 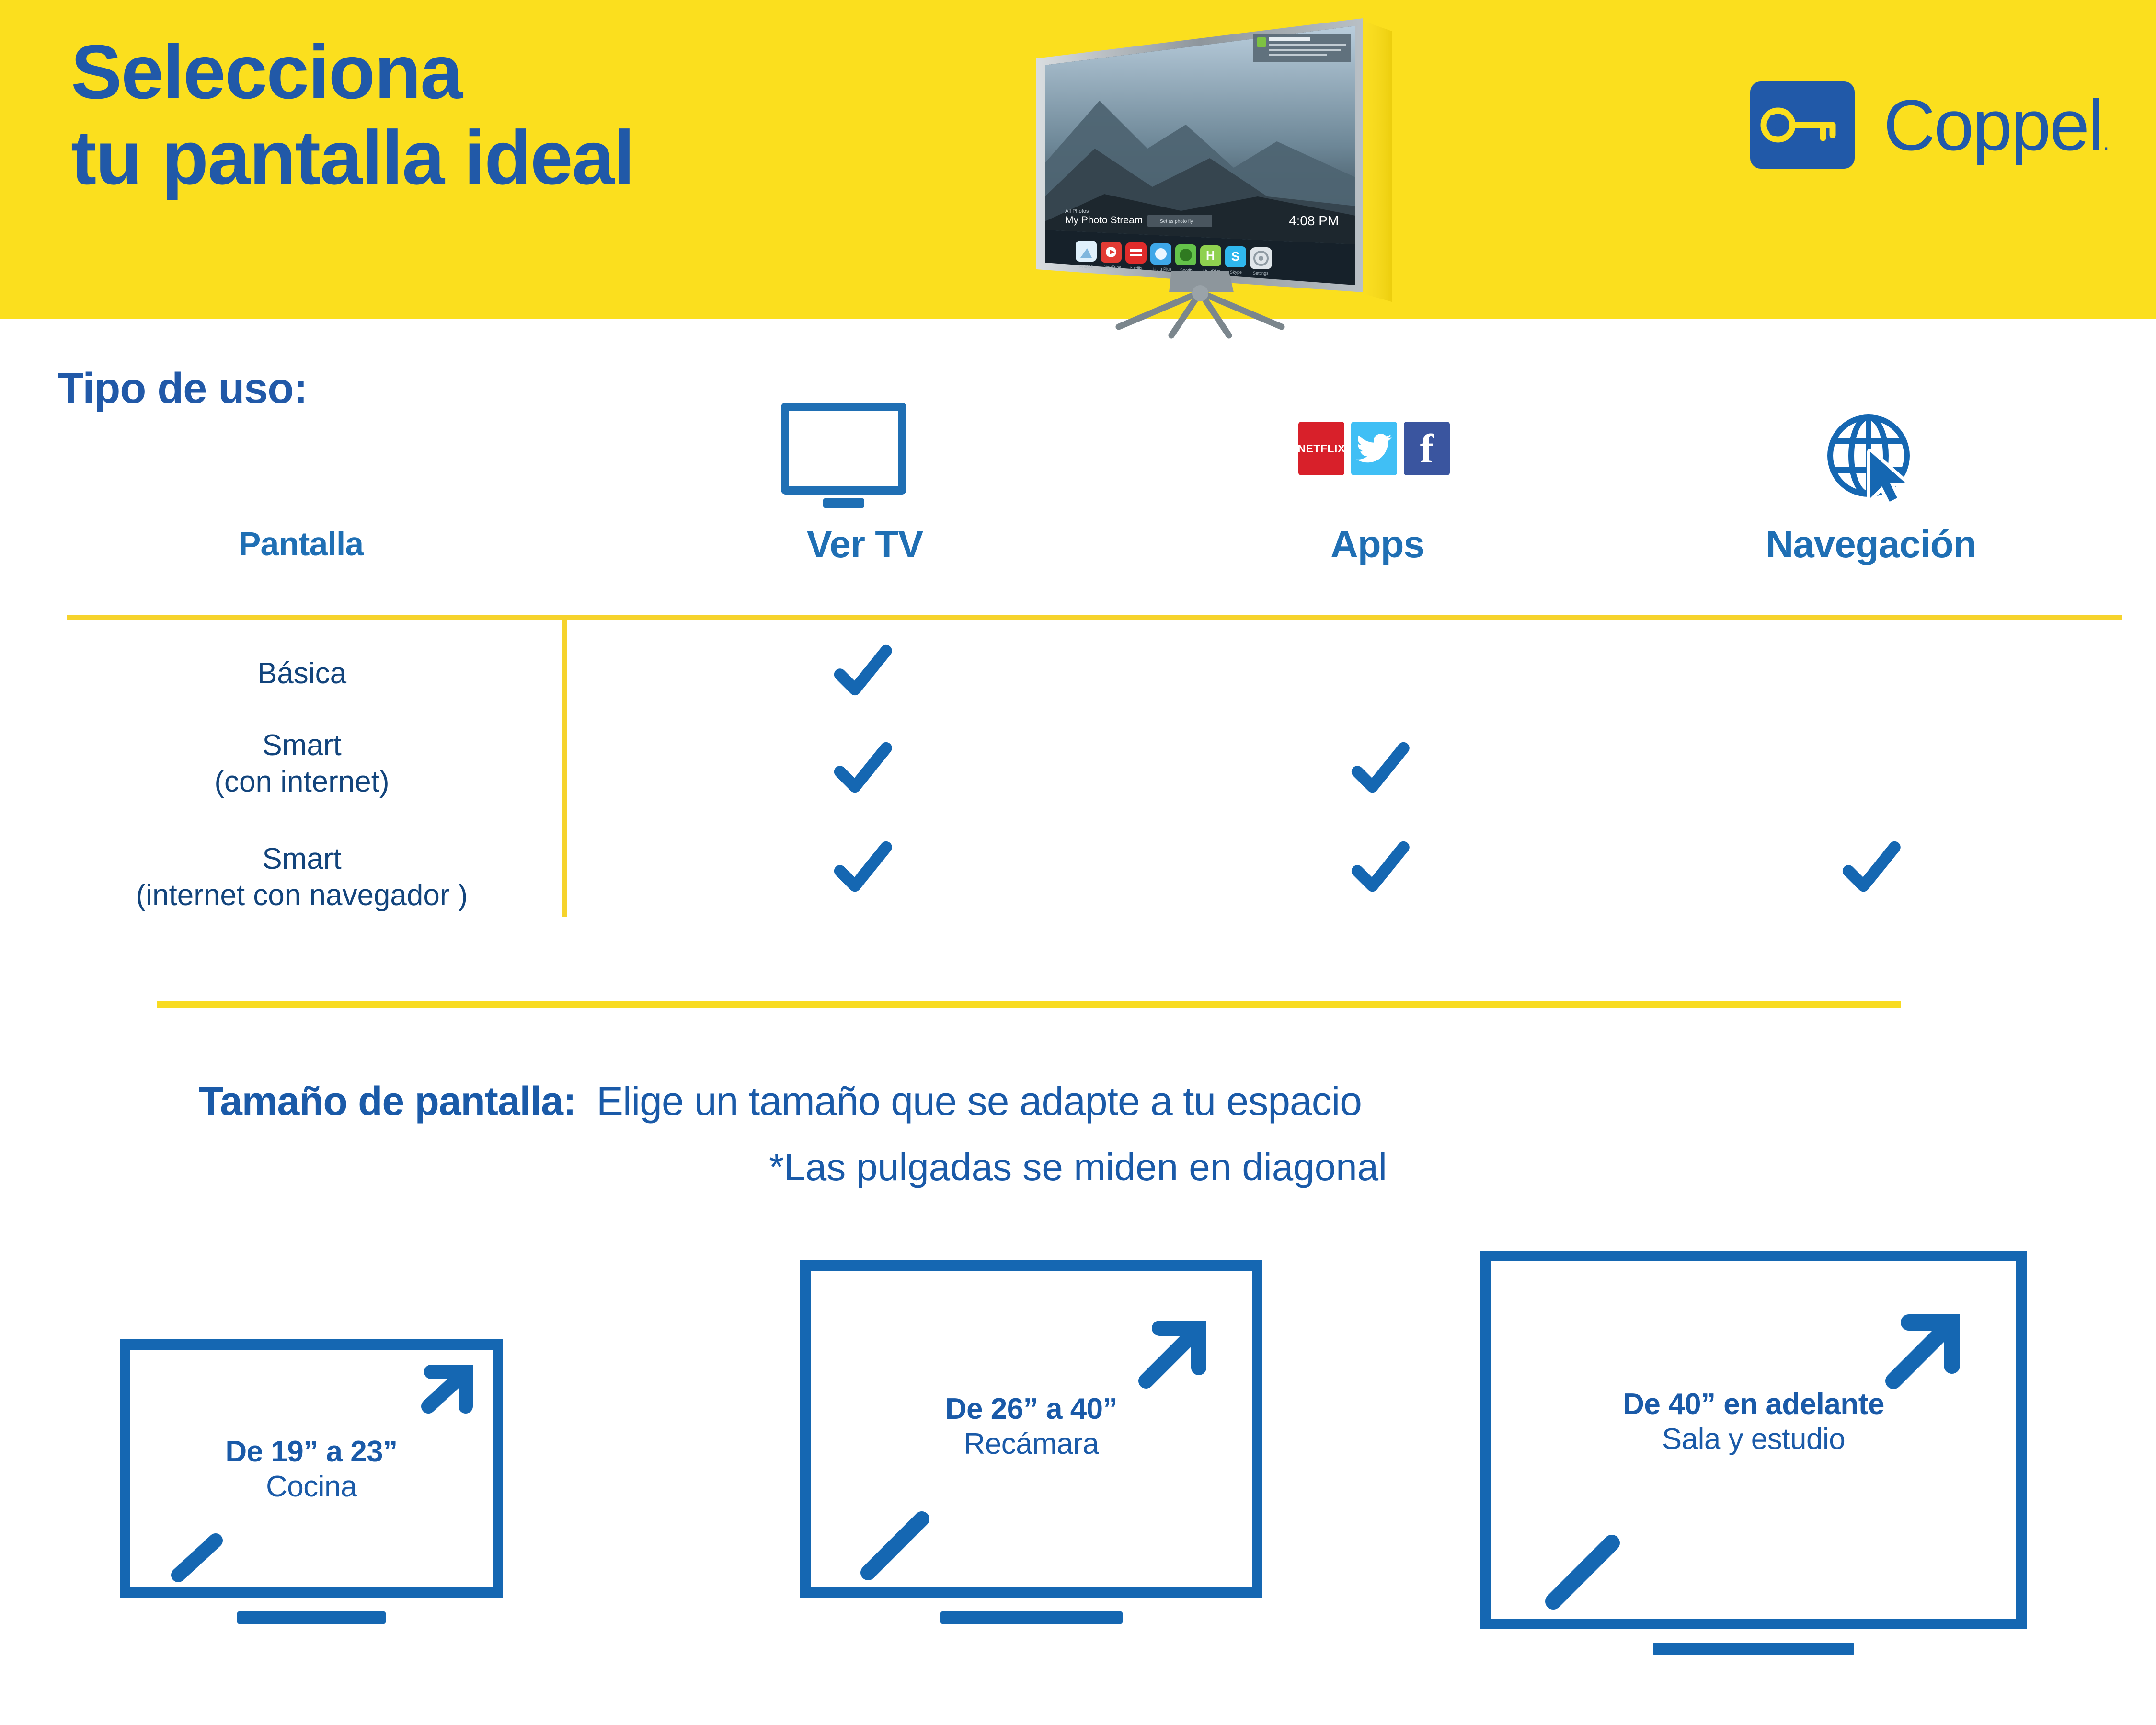 What do you see at coordinates (1236, 272) in the screenshot?
I see `svg-text: Skype` at bounding box center [1236, 272].